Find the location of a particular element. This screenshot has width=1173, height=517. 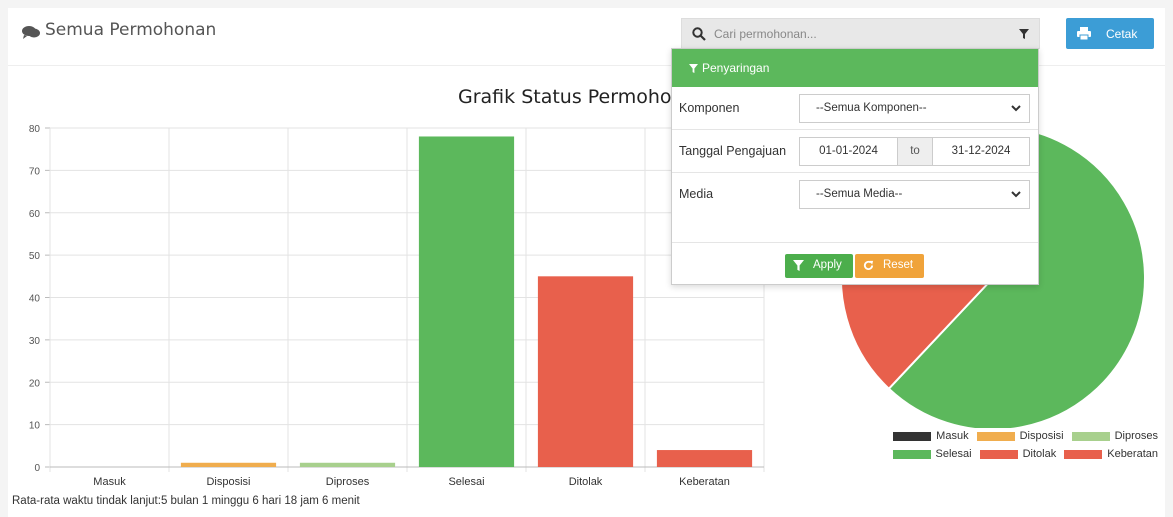

filter-popup-footer: Apply Reset is located at coordinates (855, 263).